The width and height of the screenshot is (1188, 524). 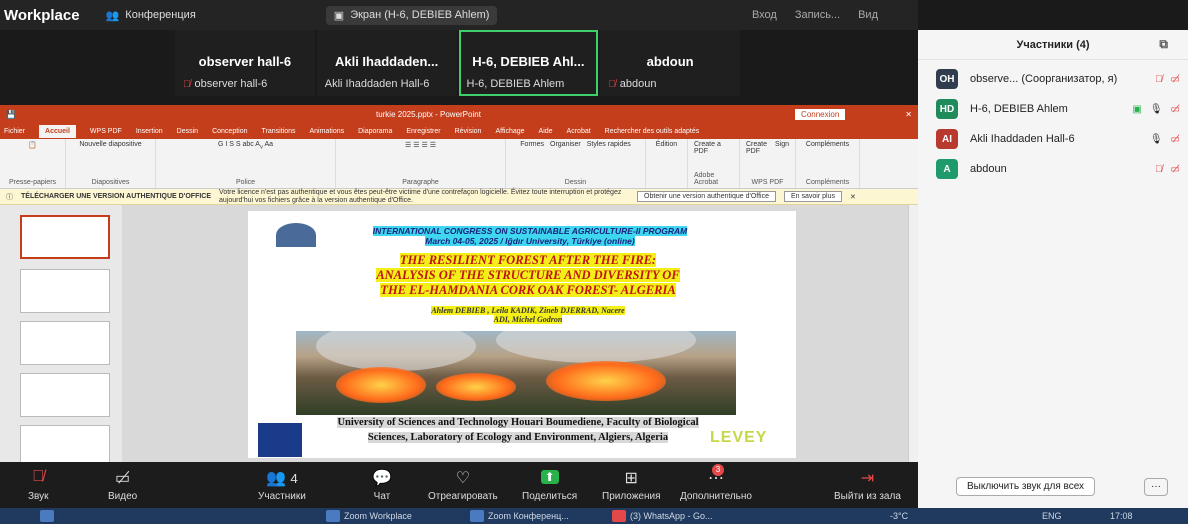 What do you see at coordinates (149, 131) in the screenshot?
I see `tab-insert: Insertion` at bounding box center [149, 131].